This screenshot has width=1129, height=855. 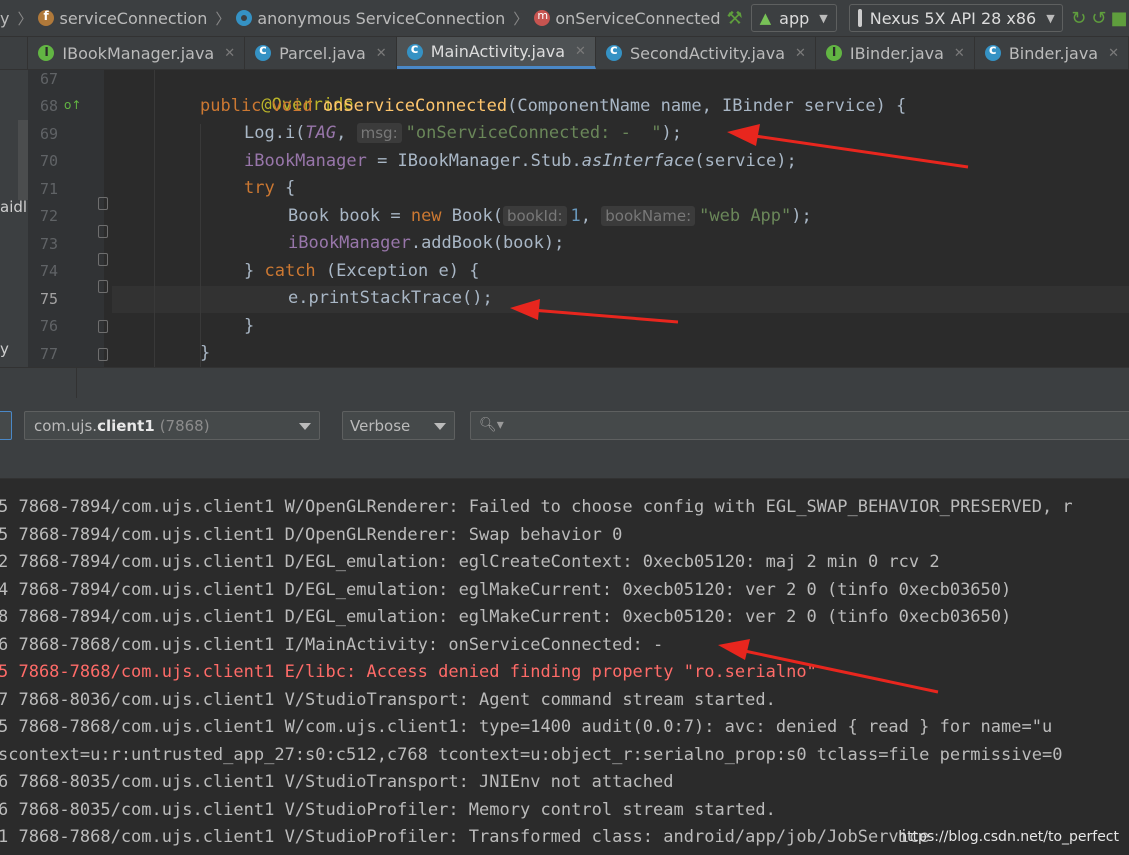 What do you see at coordinates (292, 106) in the screenshot?
I see `code-token: void` at bounding box center [292, 106].